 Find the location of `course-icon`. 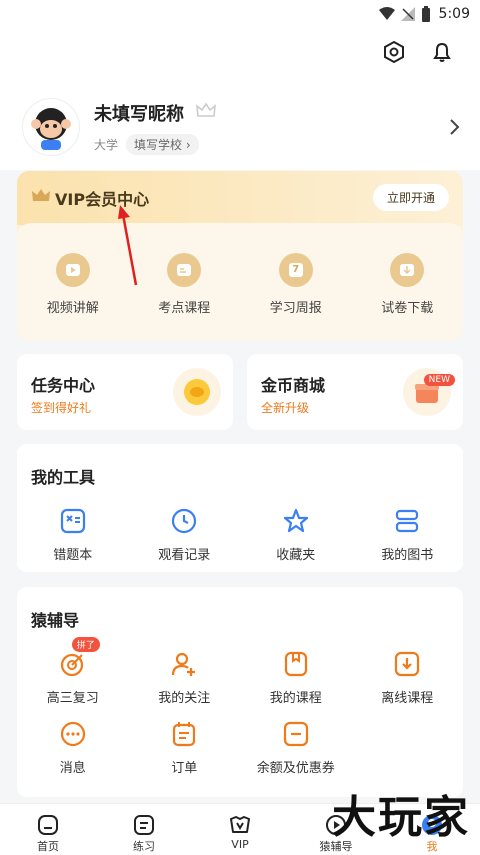

course-icon is located at coordinates (184, 270).